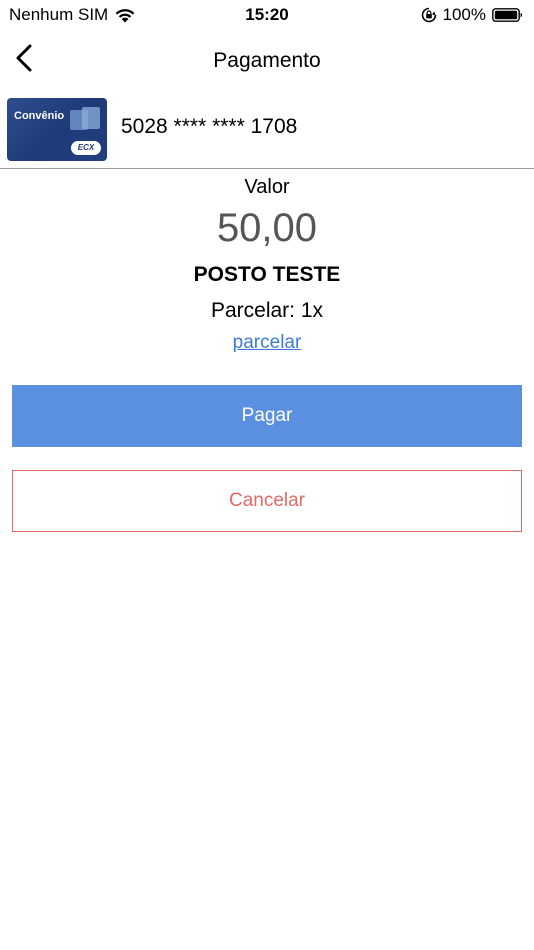 The width and height of the screenshot is (534, 950). I want to click on selected-card: Convênio ECX 5028 **** **** 1708, so click(267, 132).